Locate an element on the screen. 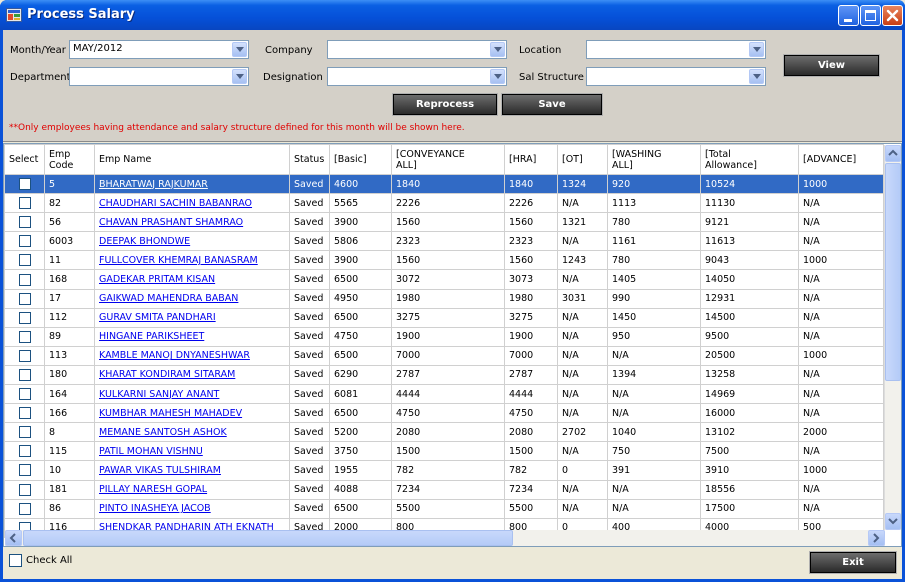  emp-name-link: HINGANE PARIKSHEET is located at coordinates (151, 336).